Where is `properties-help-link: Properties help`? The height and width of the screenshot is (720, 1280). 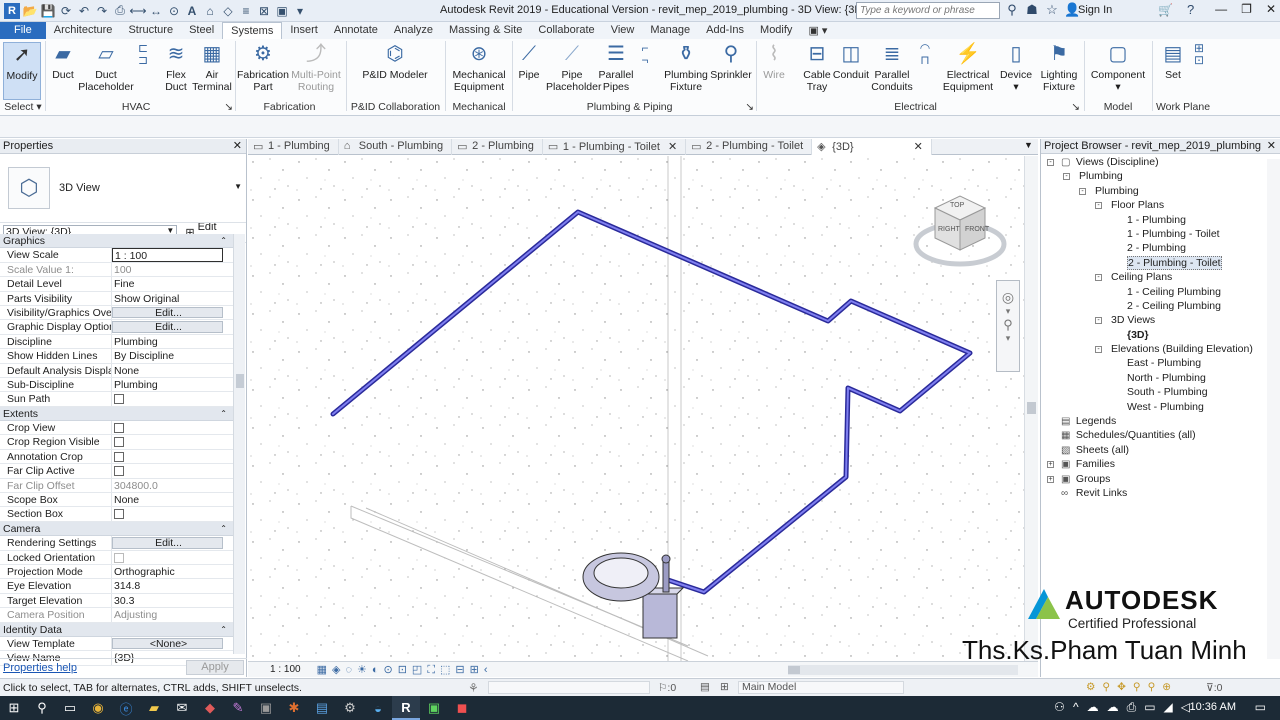
properties-help-link: Properties help is located at coordinates (40, 668).